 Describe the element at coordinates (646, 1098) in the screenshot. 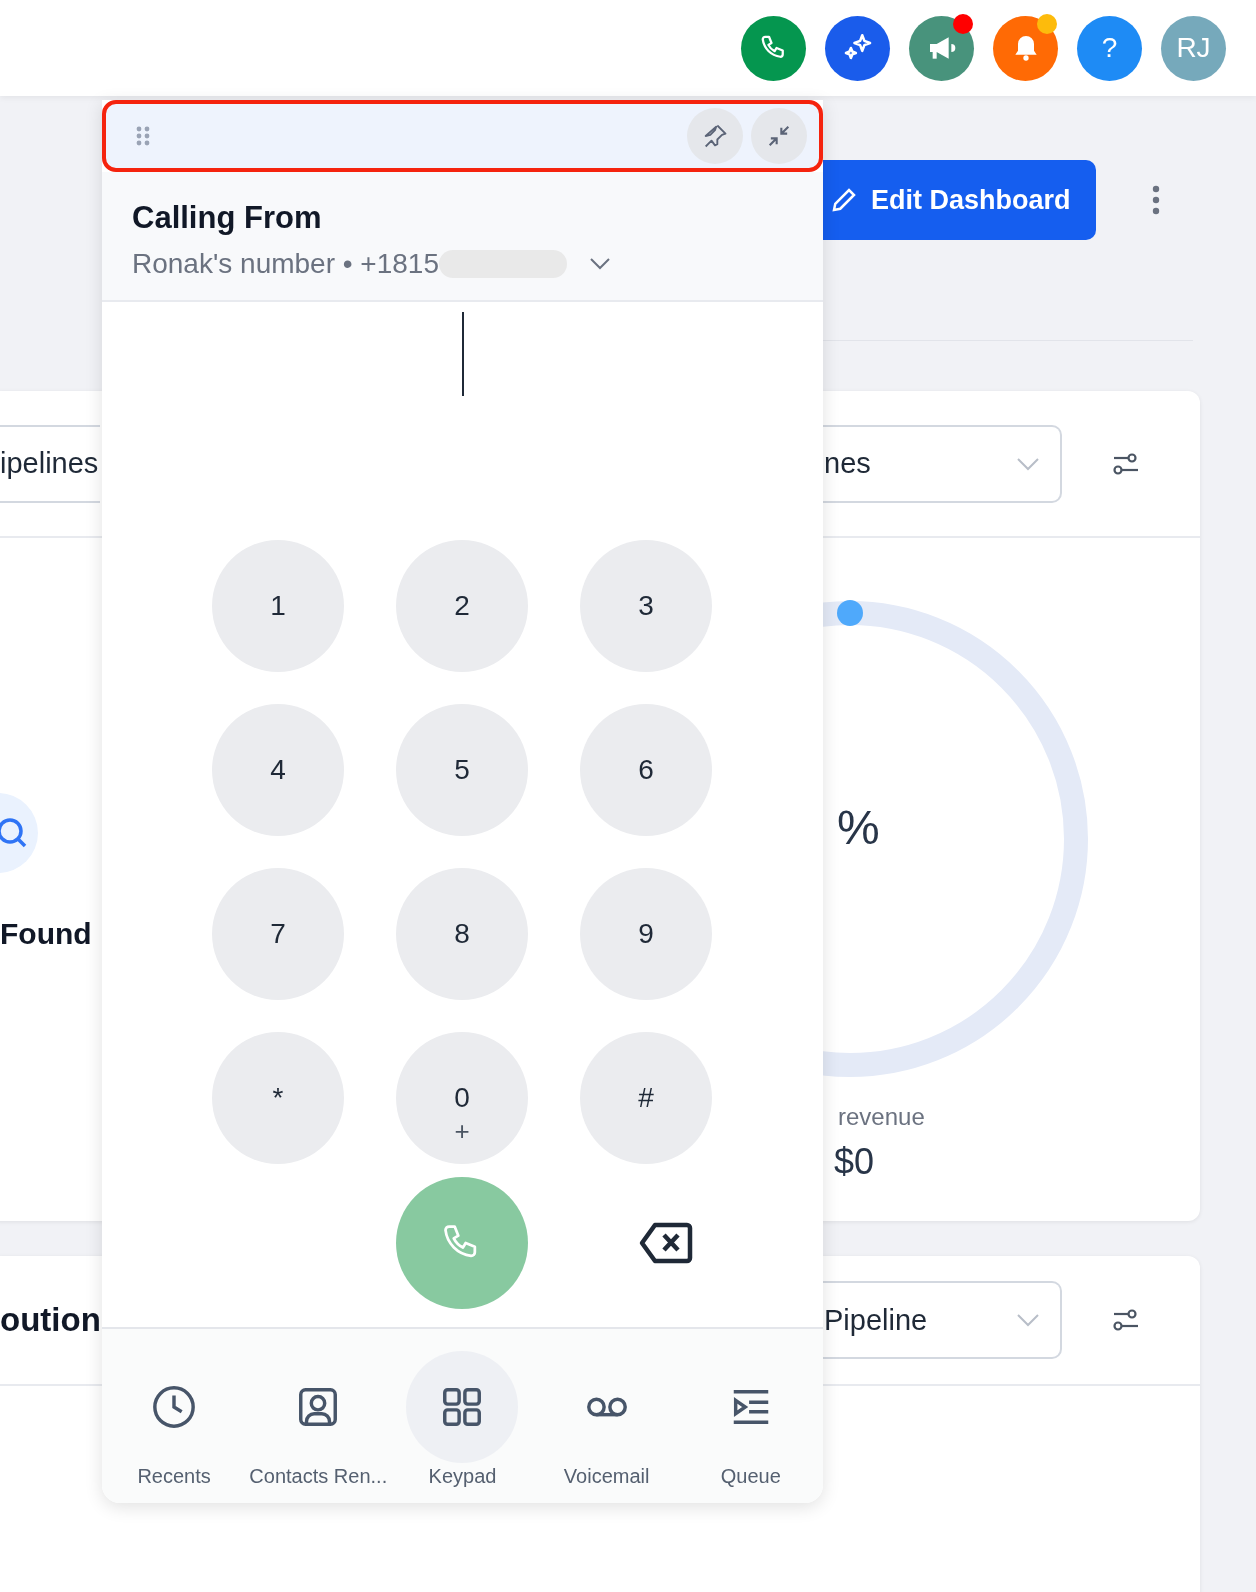

I see `keypad-key: #` at that location.